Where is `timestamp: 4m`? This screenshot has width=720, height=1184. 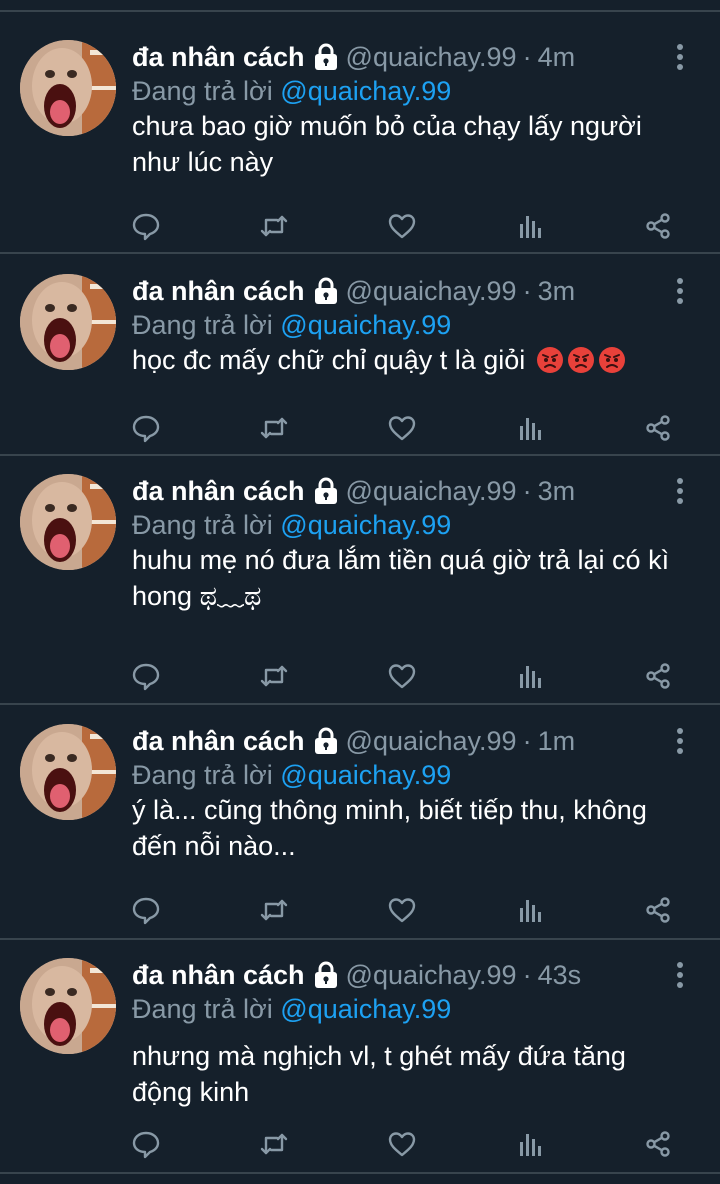 timestamp: 4m is located at coordinates (557, 57).